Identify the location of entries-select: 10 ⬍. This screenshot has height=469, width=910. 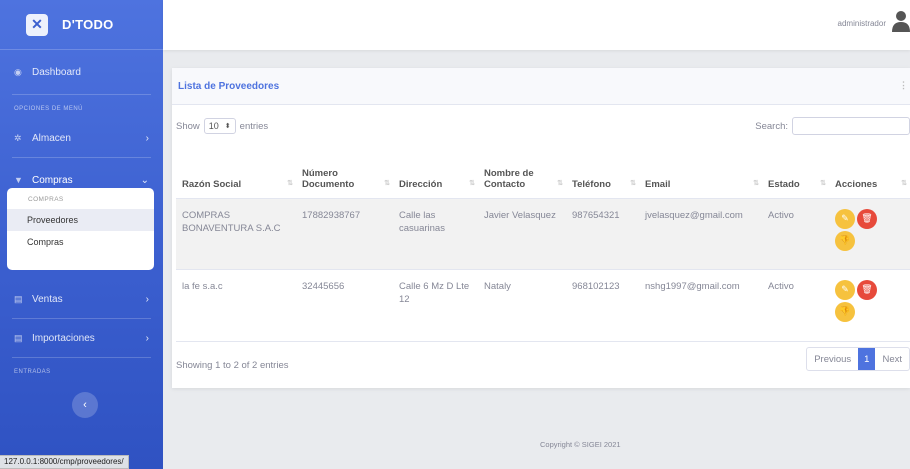
(219, 126).